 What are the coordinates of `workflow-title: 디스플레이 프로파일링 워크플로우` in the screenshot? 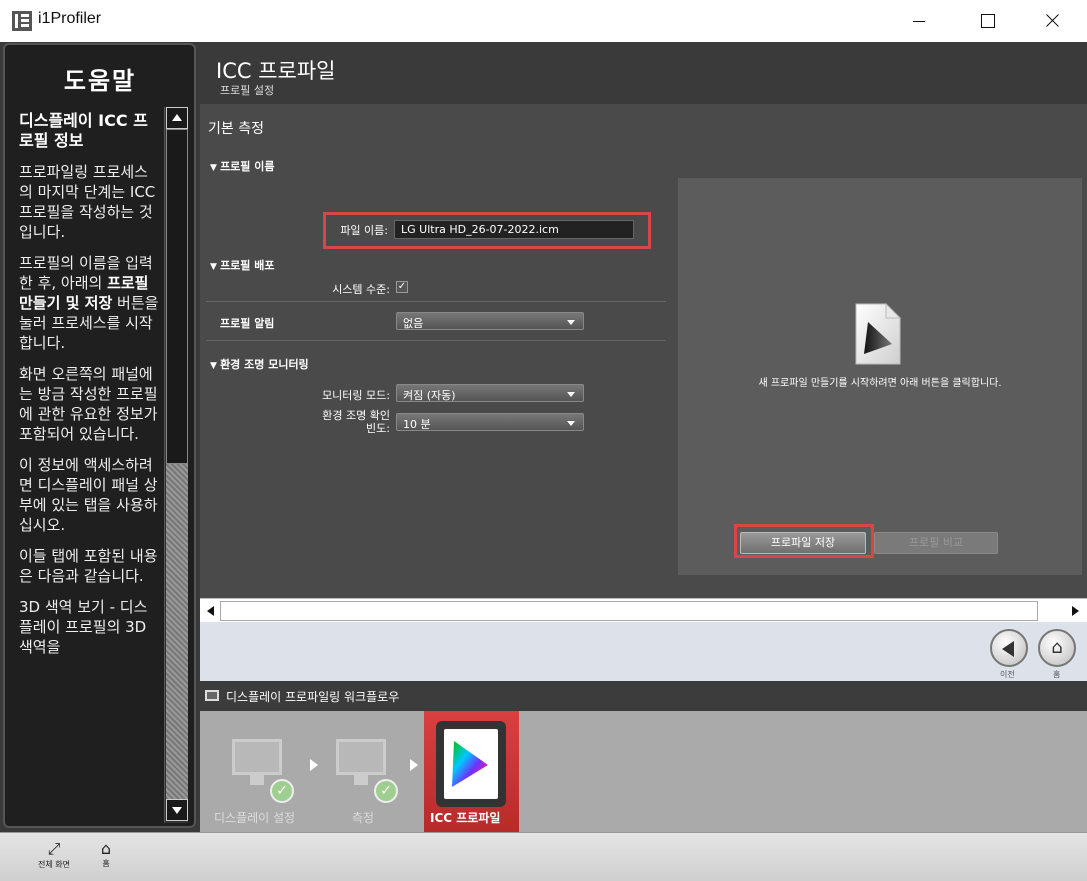 It's located at (313, 697).